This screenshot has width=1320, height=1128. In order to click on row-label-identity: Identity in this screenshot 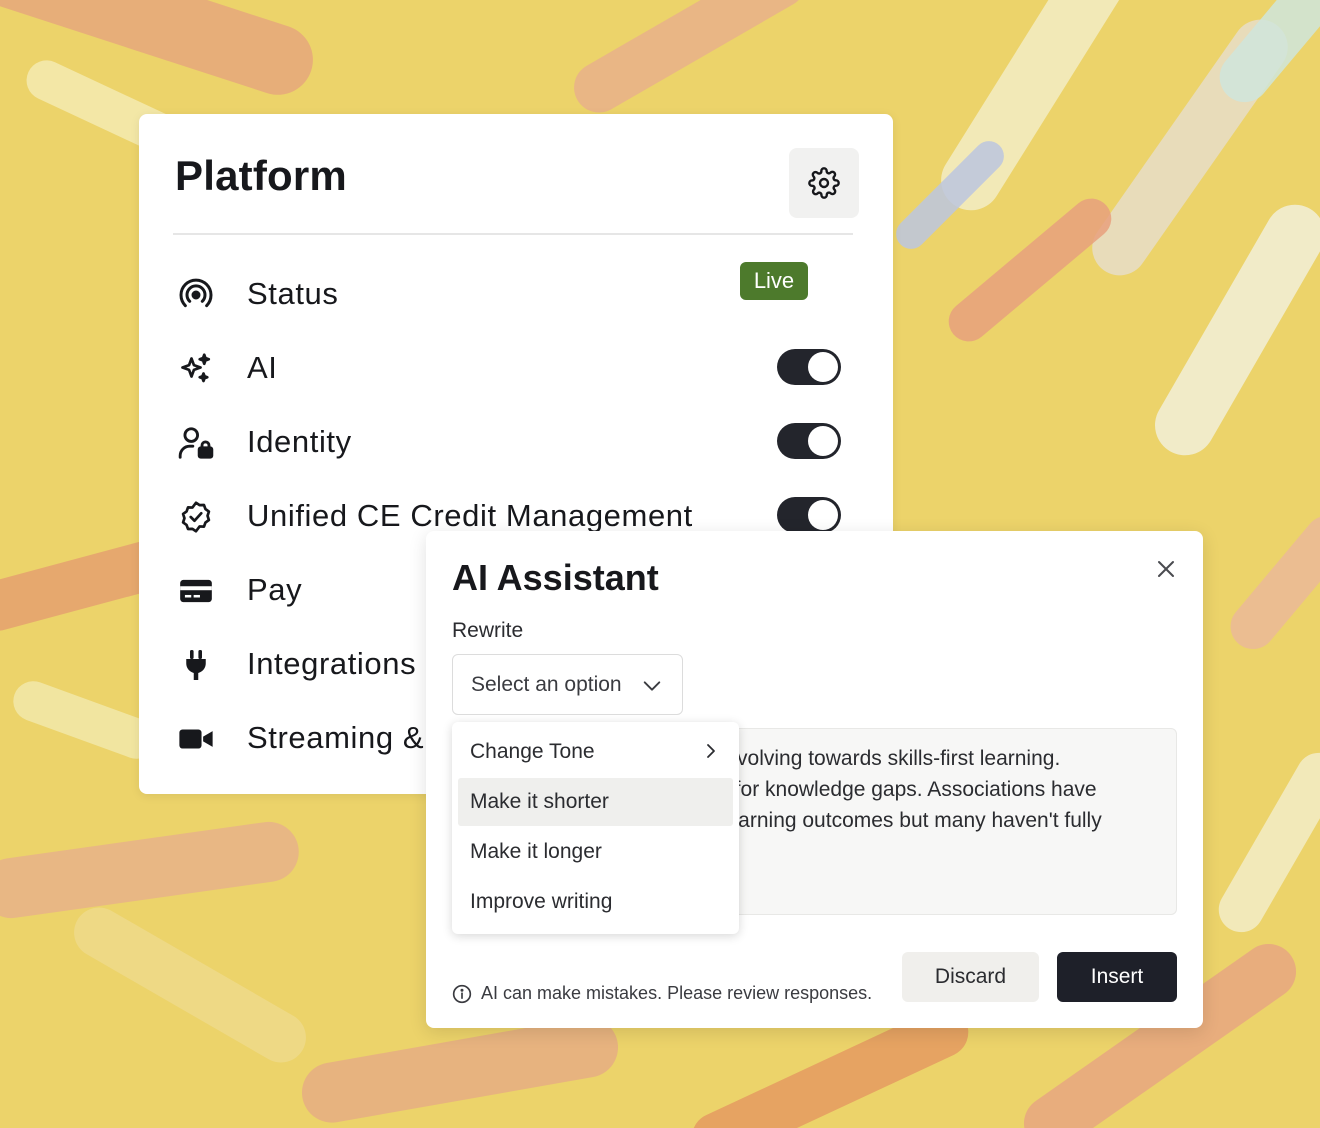, I will do `click(299, 441)`.